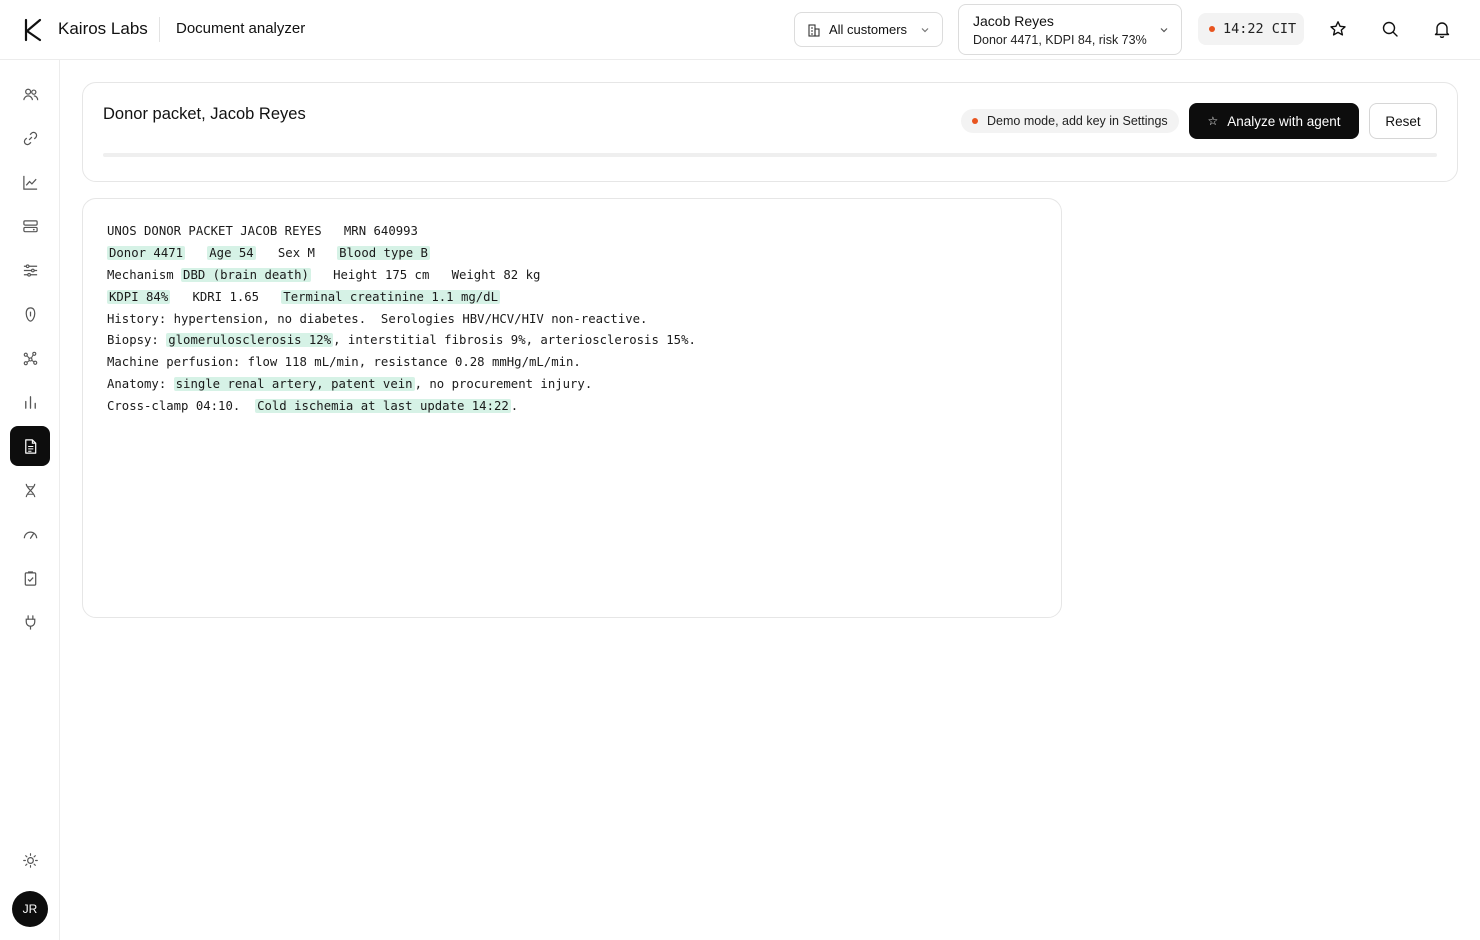  I want to click on avatar: JR, so click(30, 909).